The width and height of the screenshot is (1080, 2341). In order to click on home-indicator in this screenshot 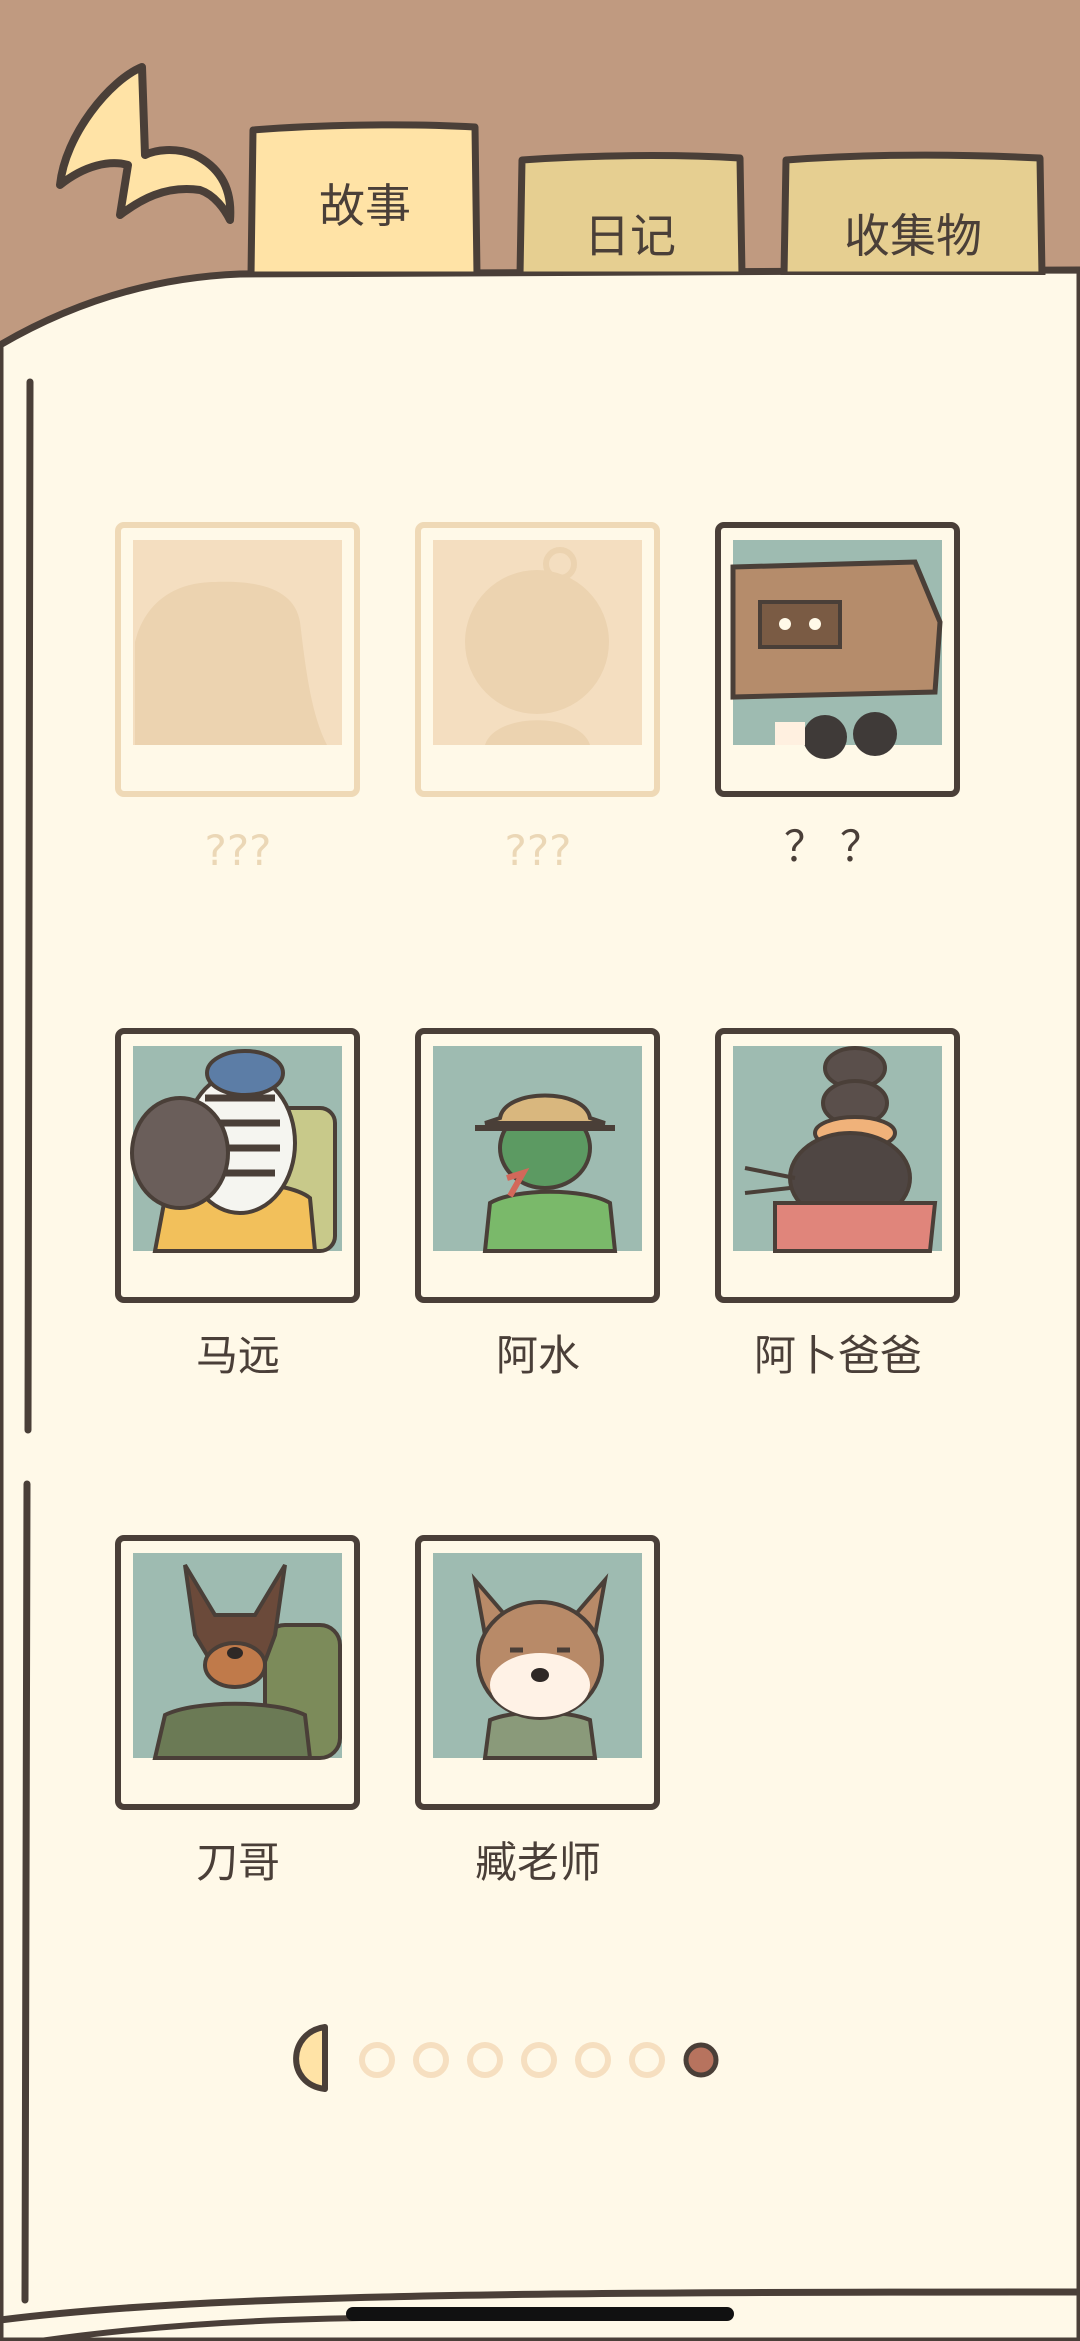, I will do `click(540, 2314)`.